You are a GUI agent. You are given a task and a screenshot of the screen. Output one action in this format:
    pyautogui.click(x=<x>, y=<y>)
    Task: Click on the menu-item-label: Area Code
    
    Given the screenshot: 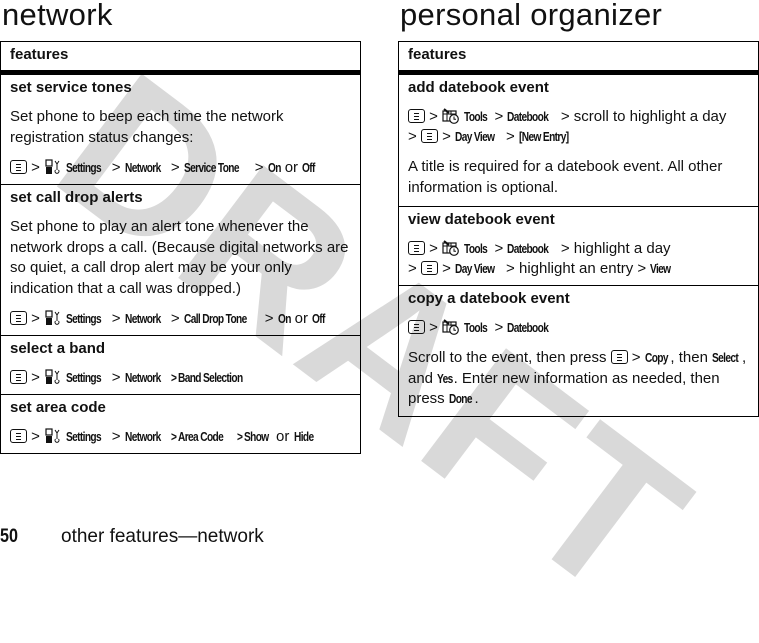 What is the action you would take?
    pyautogui.click(x=201, y=436)
    